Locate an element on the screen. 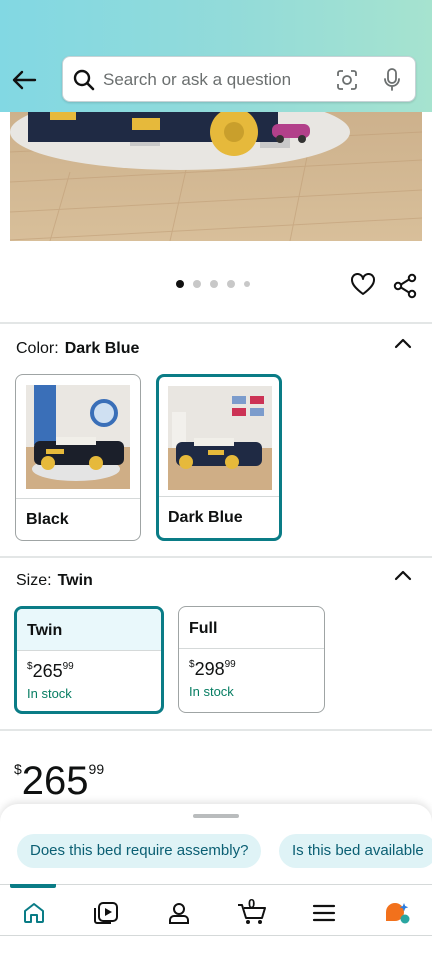  cart-count: 0 is located at coordinates (252, 903).